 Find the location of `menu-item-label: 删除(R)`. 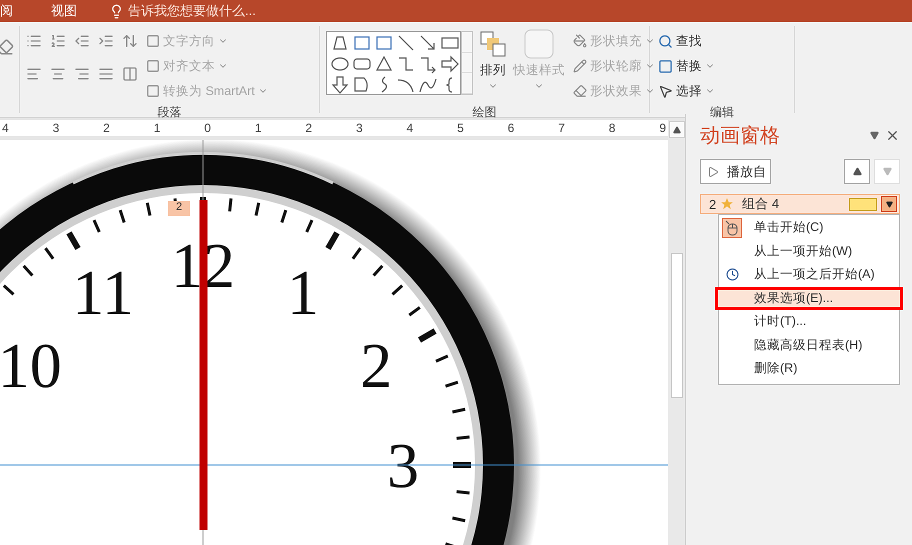

menu-item-label: 删除(R) is located at coordinates (776, 369).